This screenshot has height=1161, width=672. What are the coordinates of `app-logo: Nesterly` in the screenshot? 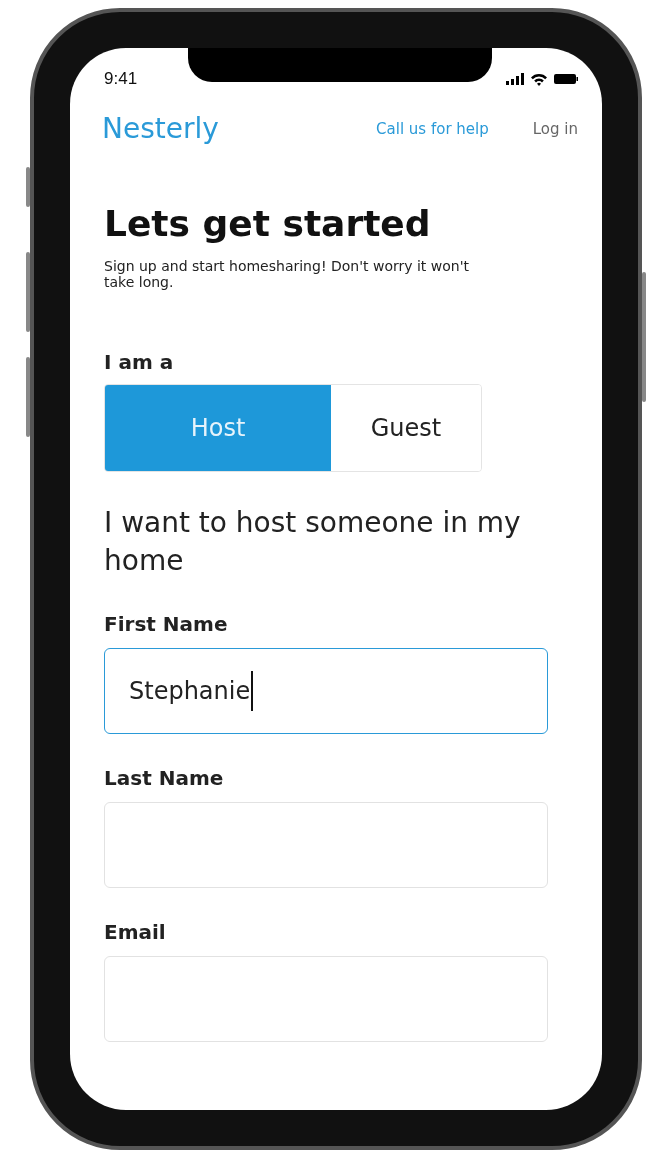 It's located at (160, 128).